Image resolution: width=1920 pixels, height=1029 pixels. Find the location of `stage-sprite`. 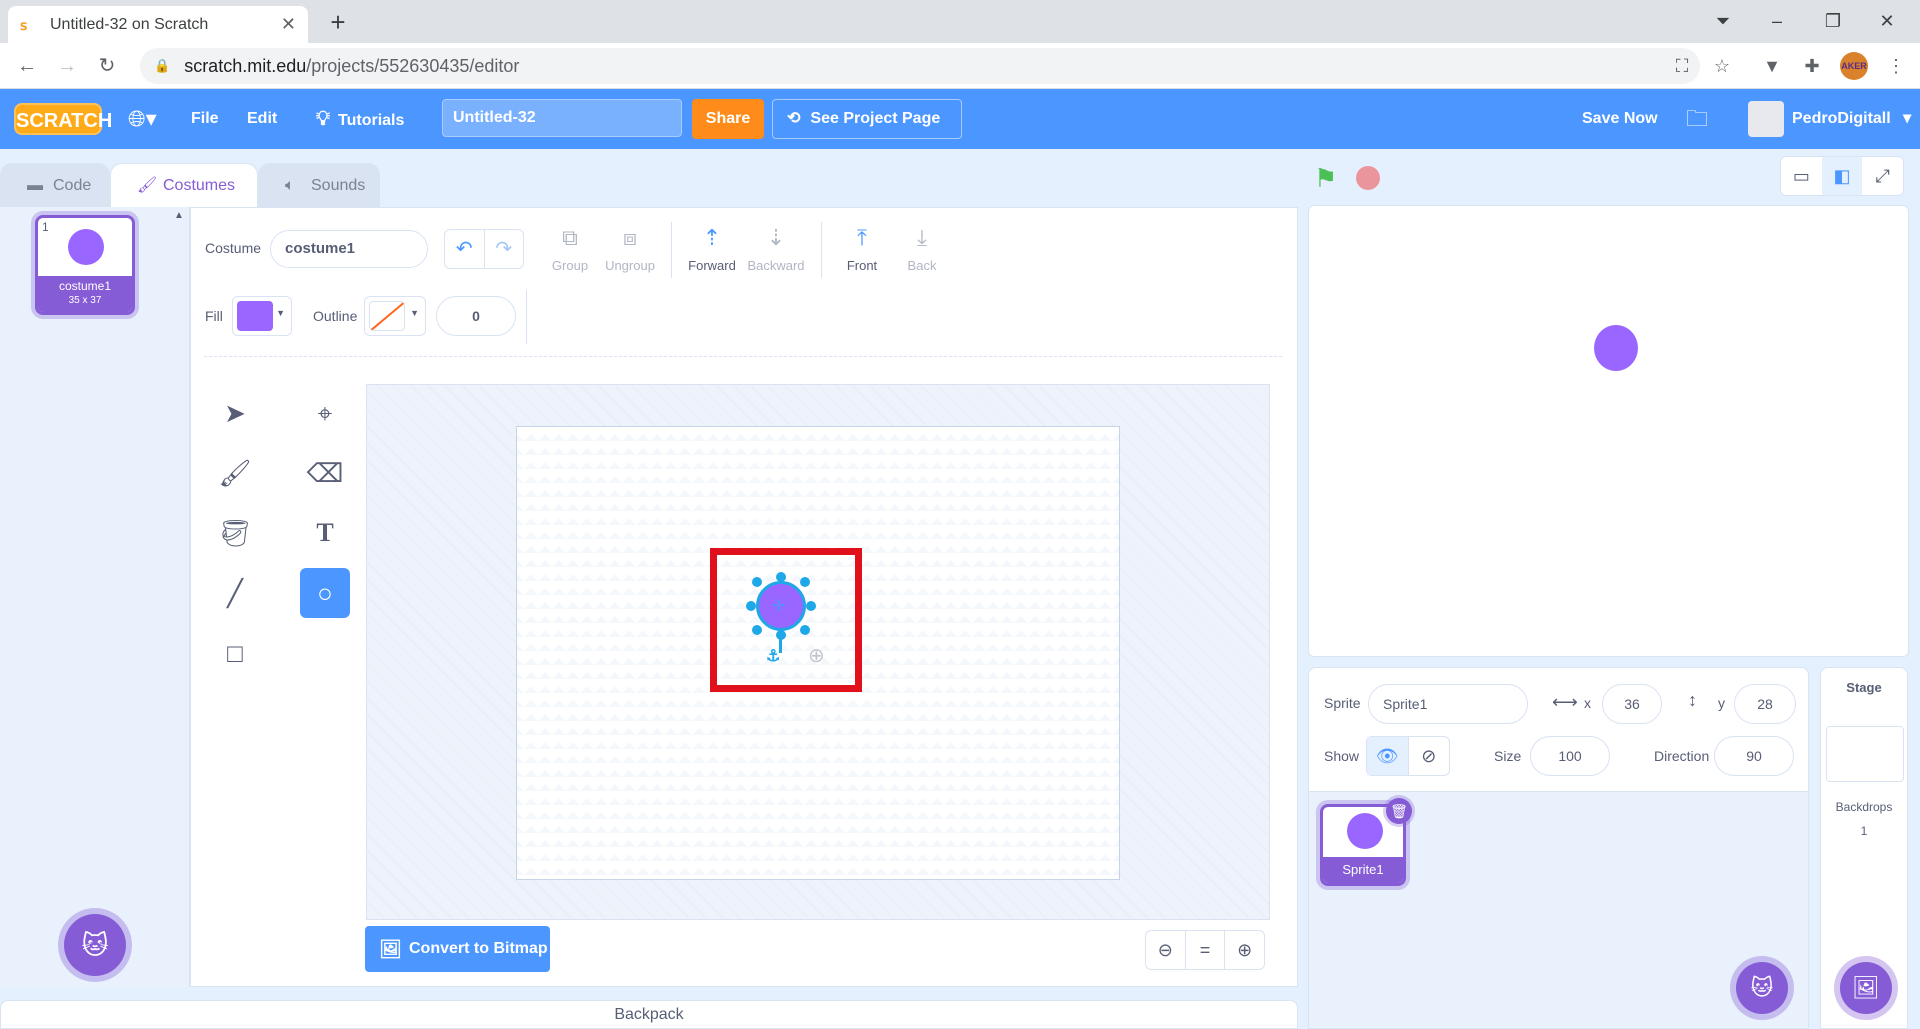

stage-sprite is located at coordinates (1616, 348).